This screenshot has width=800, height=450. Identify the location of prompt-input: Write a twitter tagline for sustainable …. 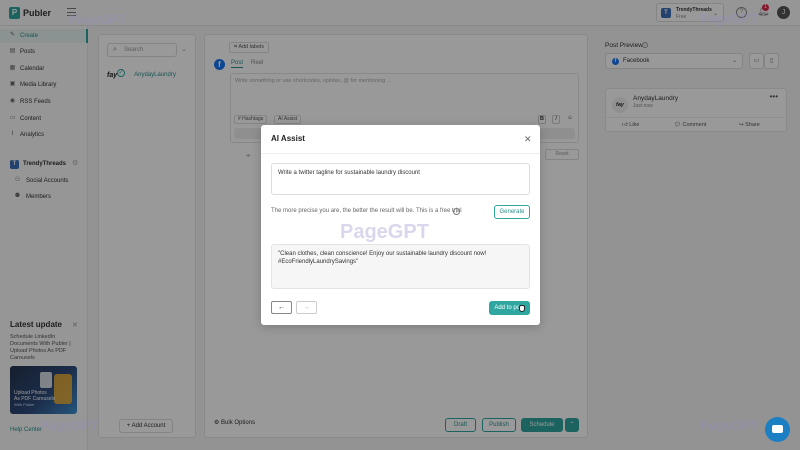
(400, 179).